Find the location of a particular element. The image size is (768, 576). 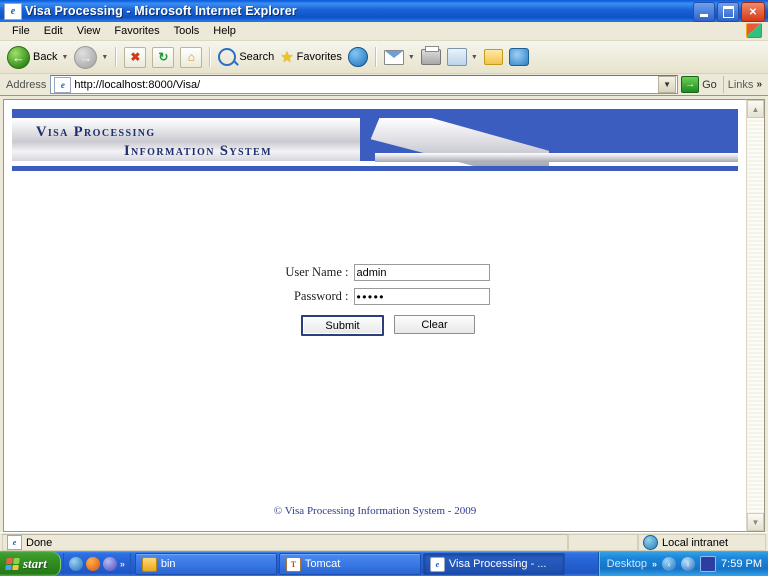

messenger-button is located at coordinates (519, 57).